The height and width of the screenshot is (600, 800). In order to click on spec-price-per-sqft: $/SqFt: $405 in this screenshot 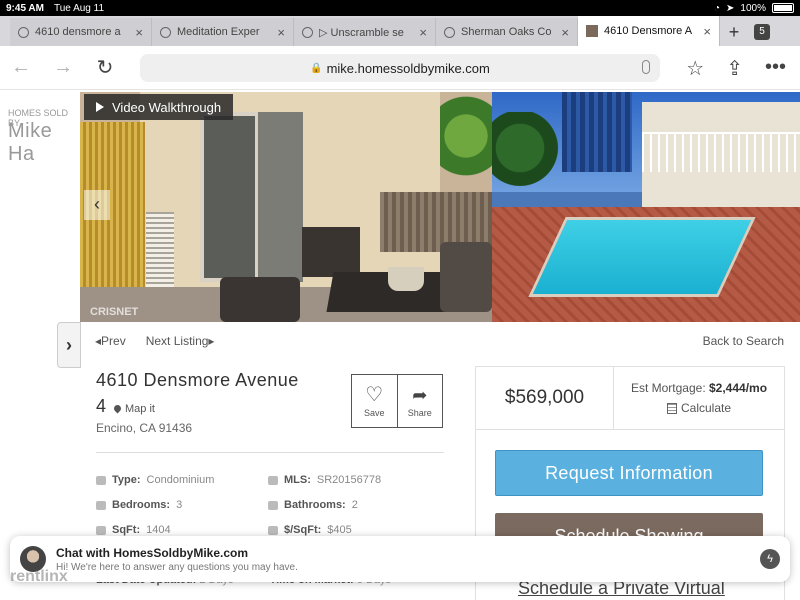, I will do `click(310, 530)`.